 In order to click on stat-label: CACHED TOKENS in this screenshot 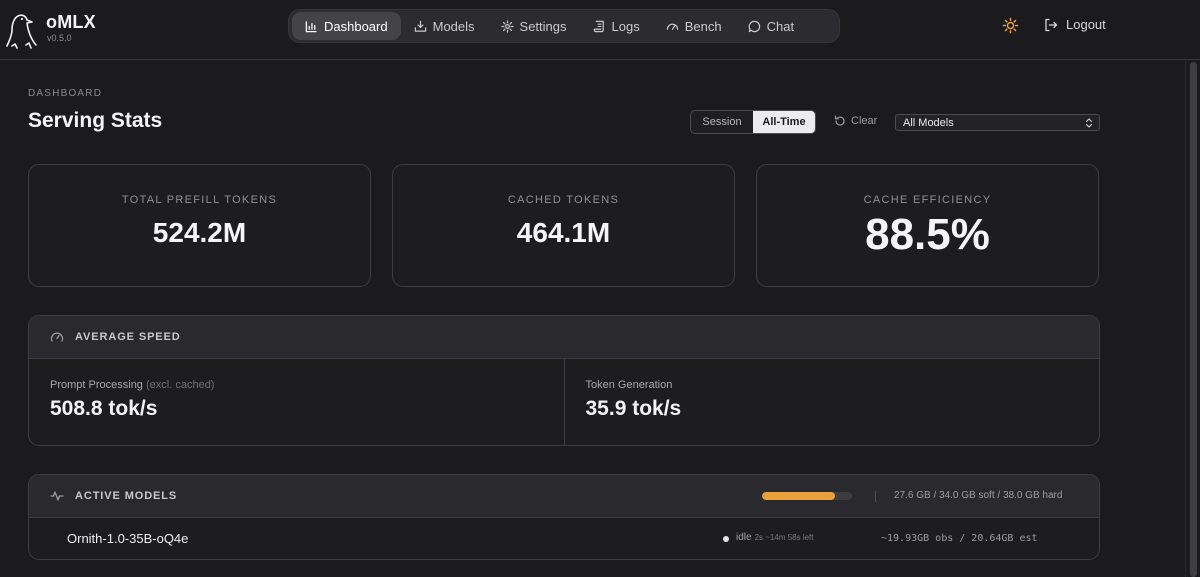, I will do `click(563, 200)`.